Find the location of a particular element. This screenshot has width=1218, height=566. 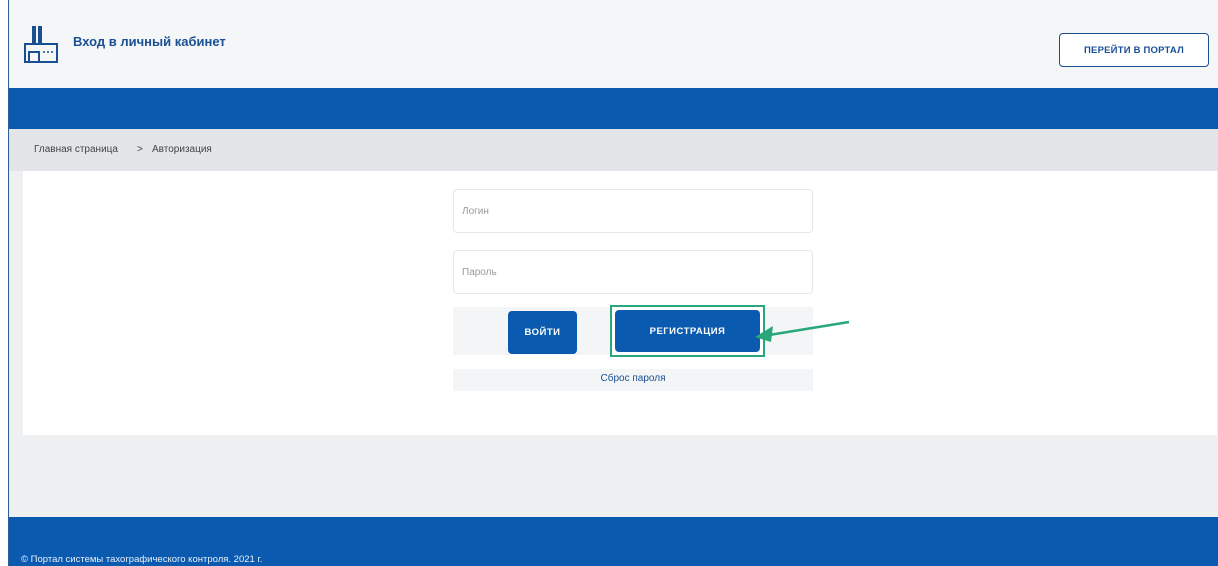

nav-band is located at coordinates (613, 108).